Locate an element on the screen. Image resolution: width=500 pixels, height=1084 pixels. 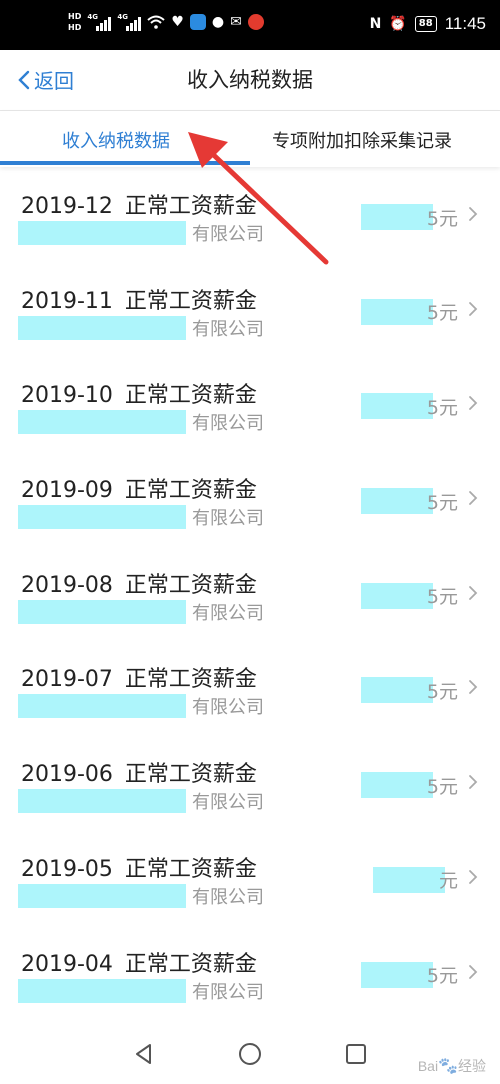
page-title: 收入纳税数据 is located at coordinates (250, 80).